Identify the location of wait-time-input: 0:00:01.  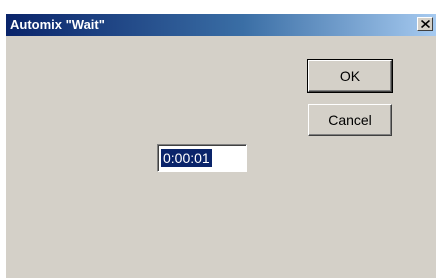
(202, 158).